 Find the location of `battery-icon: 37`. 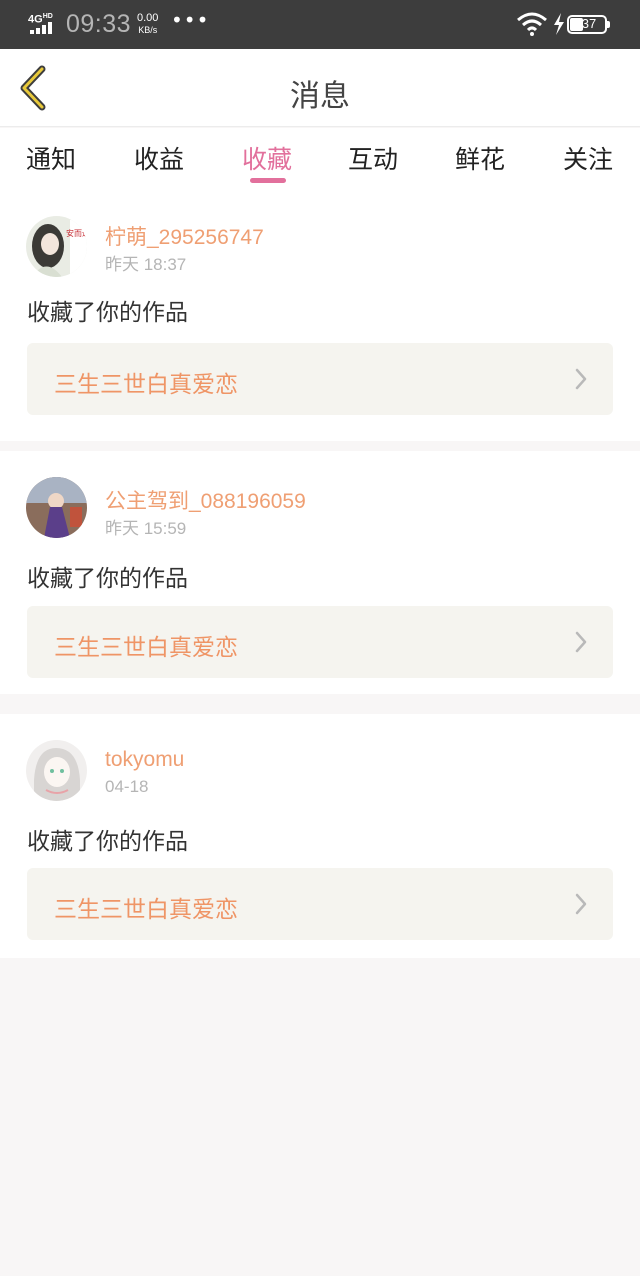

battery-icon: 37 is located at coordinates (587, 24).